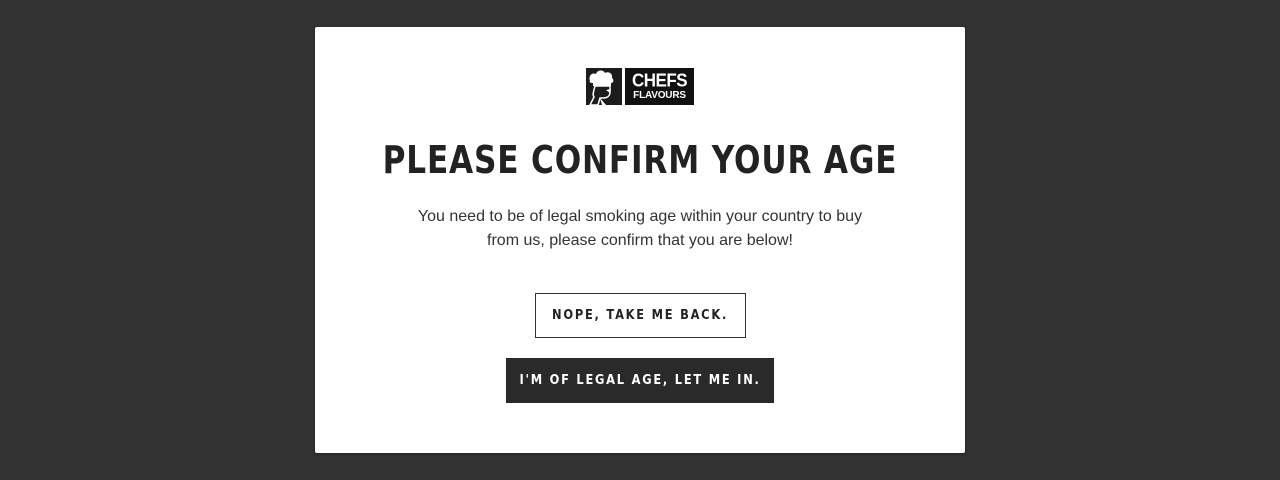 The width and height of the screenshot is (1280, 480). I want to click on accept-button-label: I'M OF LEGAL AGE, LET ME IN., so click(640, 380).